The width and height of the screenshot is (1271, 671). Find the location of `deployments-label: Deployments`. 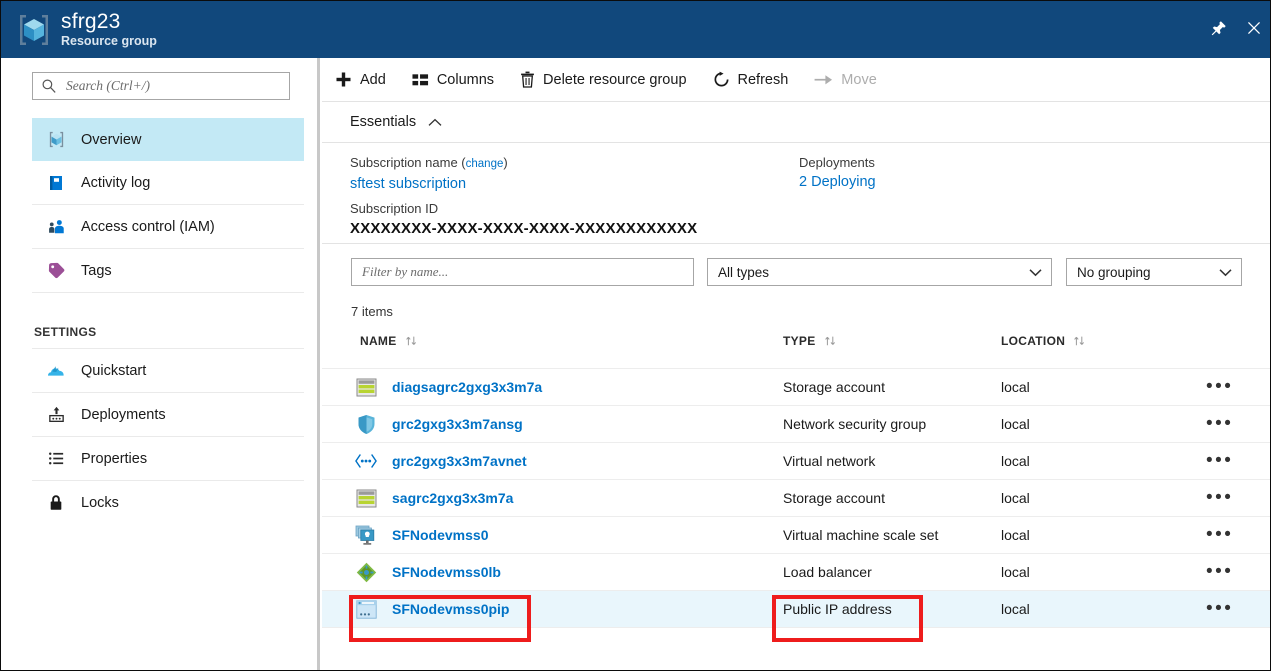

deployments-label: Deployments is located at coordinates (837, 162).